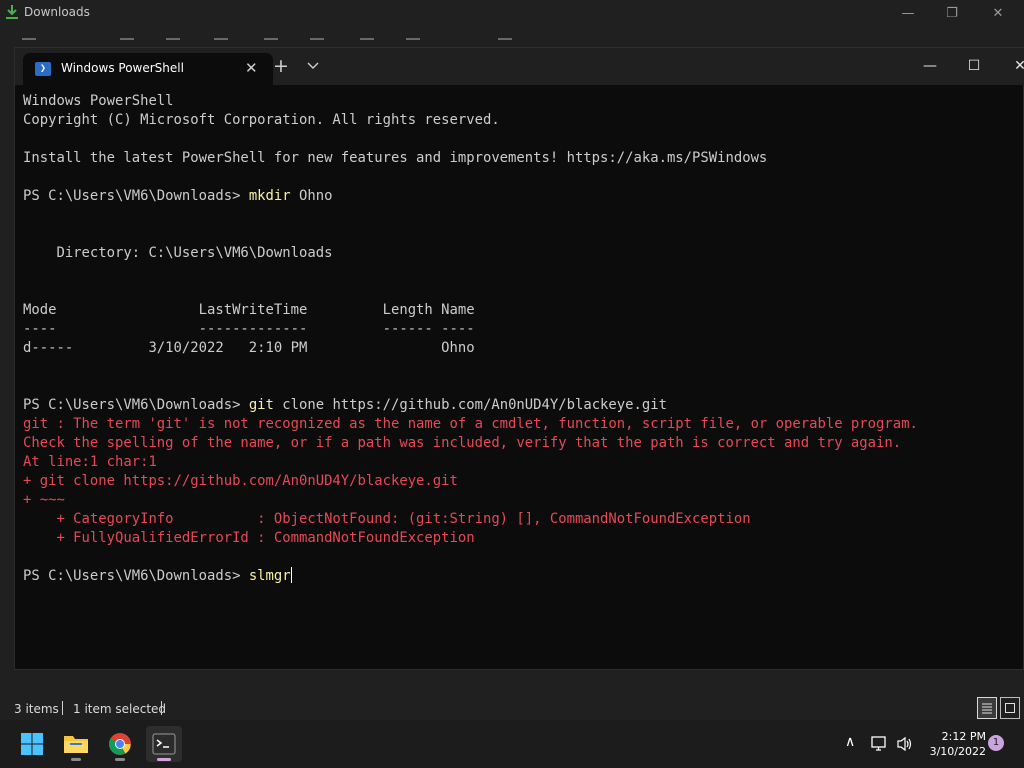 This screenshot has height=768, width=1024. I want to click on clock-time: 2:12 PM, so click(963, 736).